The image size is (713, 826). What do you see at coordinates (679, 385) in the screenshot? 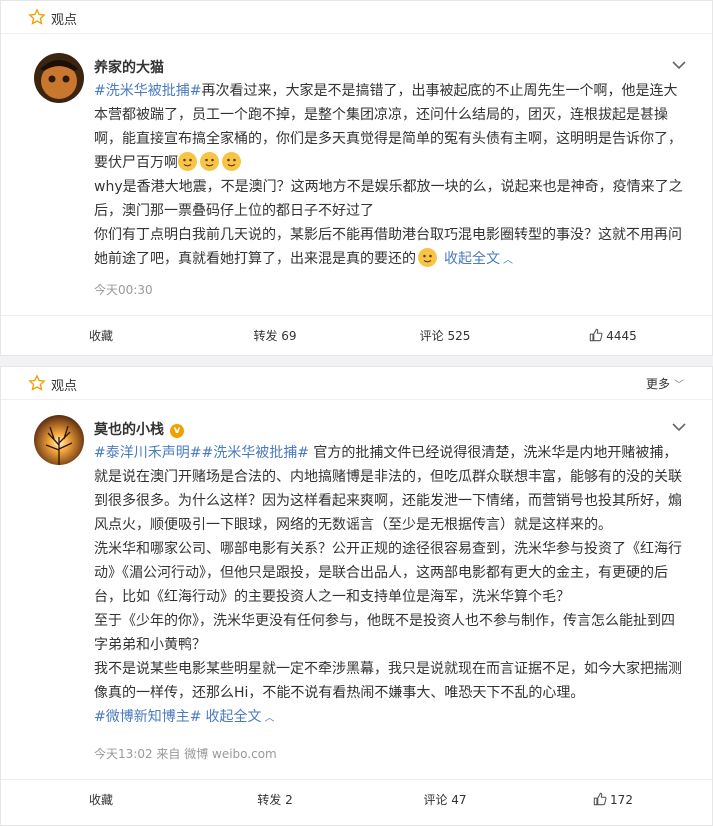
I see `chevron-down-icon: ﹀` at bounding box center [679, 385].